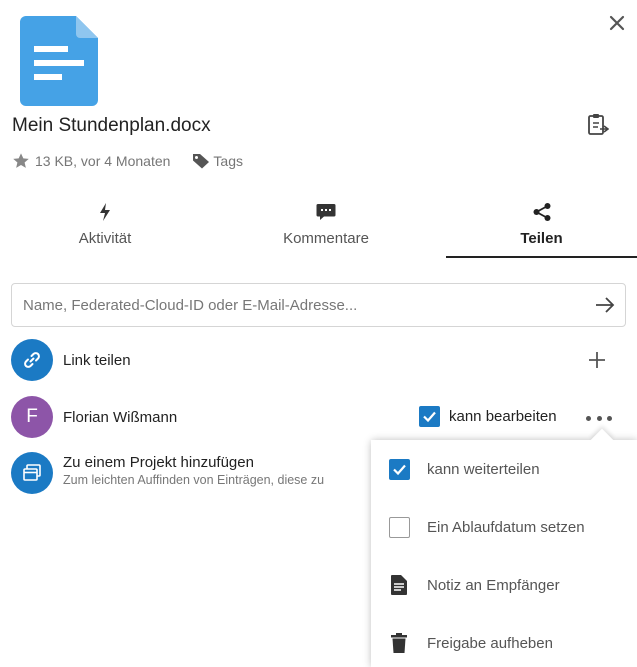 The width and height of the screenshot is (637, 667). I want to click on star-icon, so click(21, 161).